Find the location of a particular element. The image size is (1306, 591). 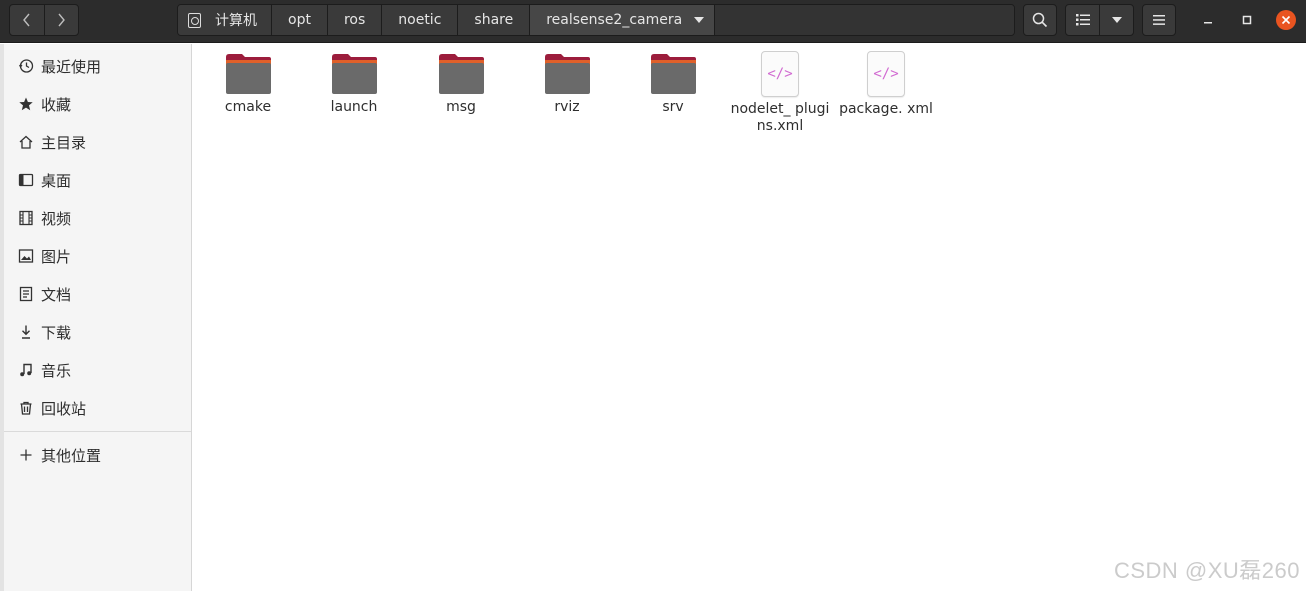

path-bar-empty is located at coordinates (864, 20).